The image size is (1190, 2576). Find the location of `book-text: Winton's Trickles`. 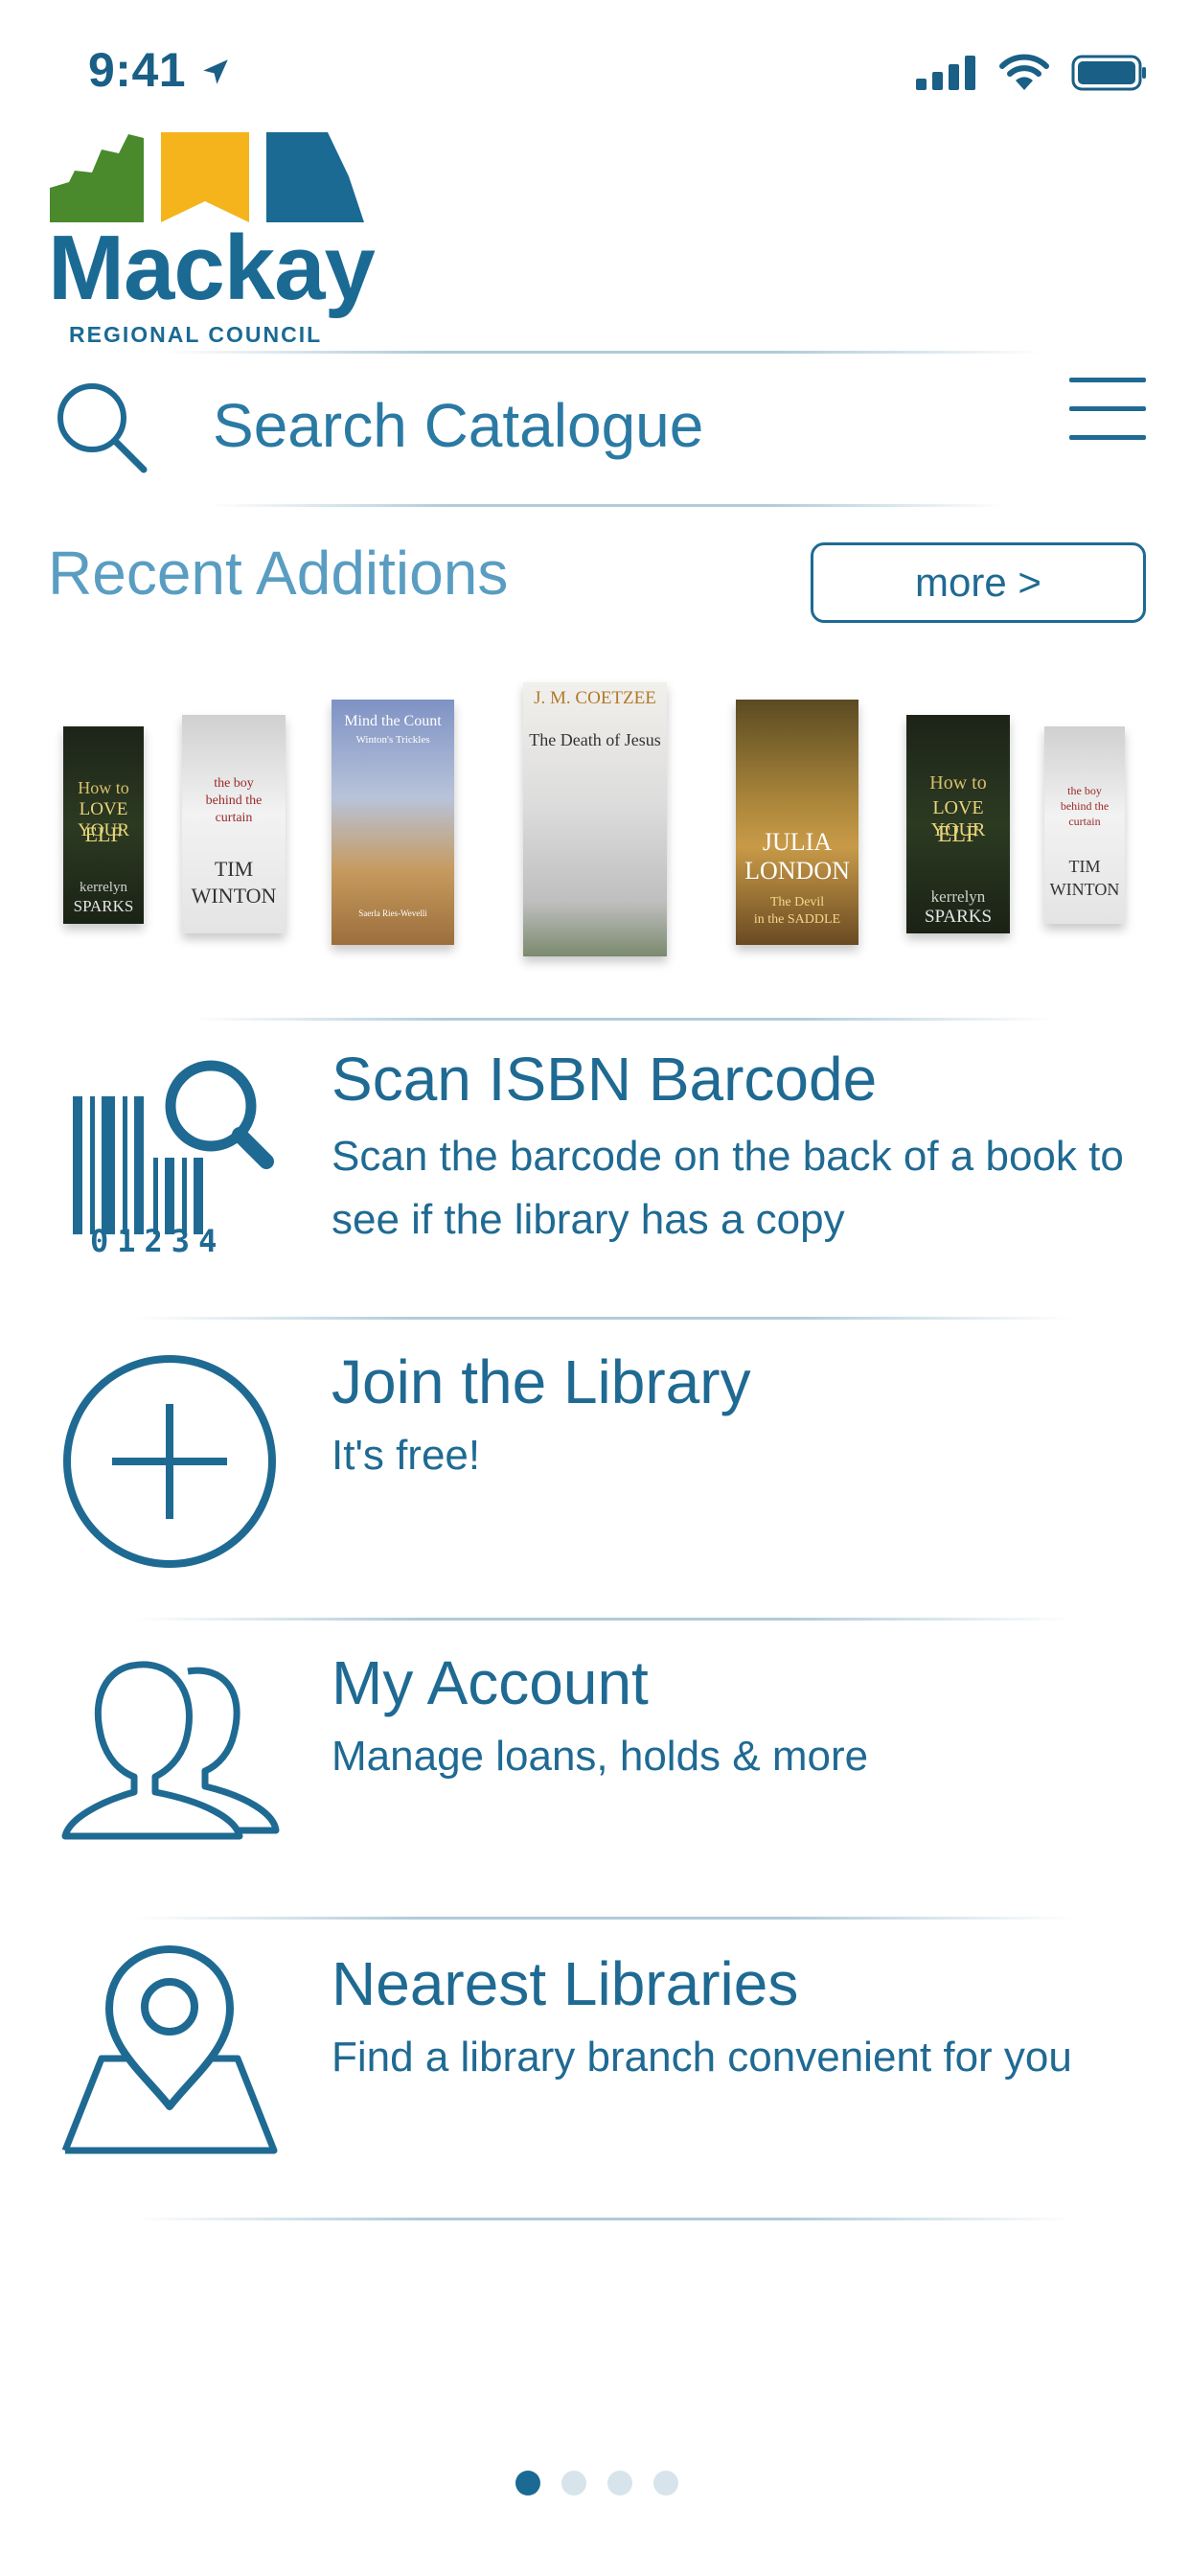

book-text: Winton's Trickles is located at coordinates (393, 740).